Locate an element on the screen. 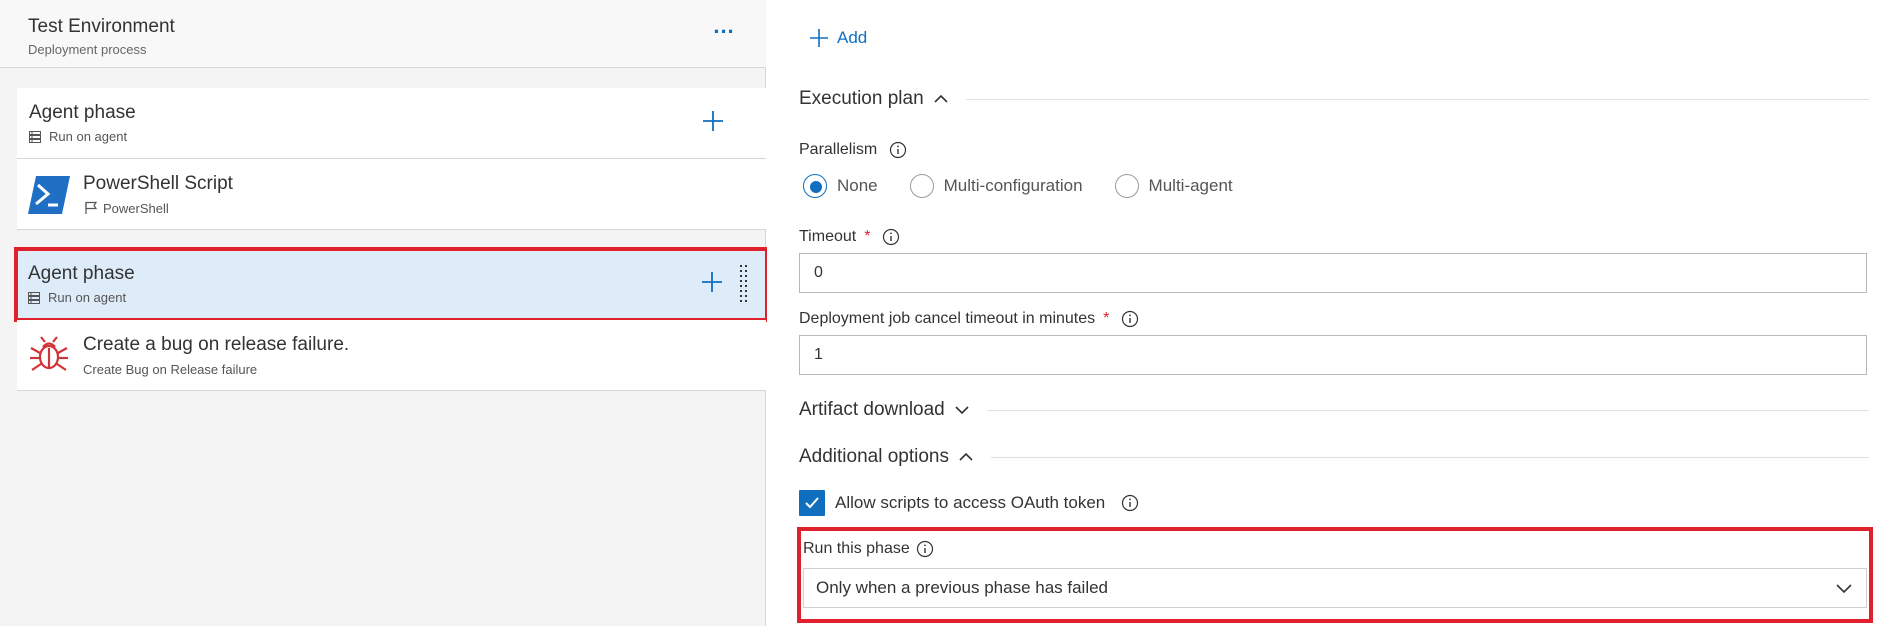 The image size is (1879, 626). radio-multi-configuration: Multi-configuration is located at coordinates (996, 186).